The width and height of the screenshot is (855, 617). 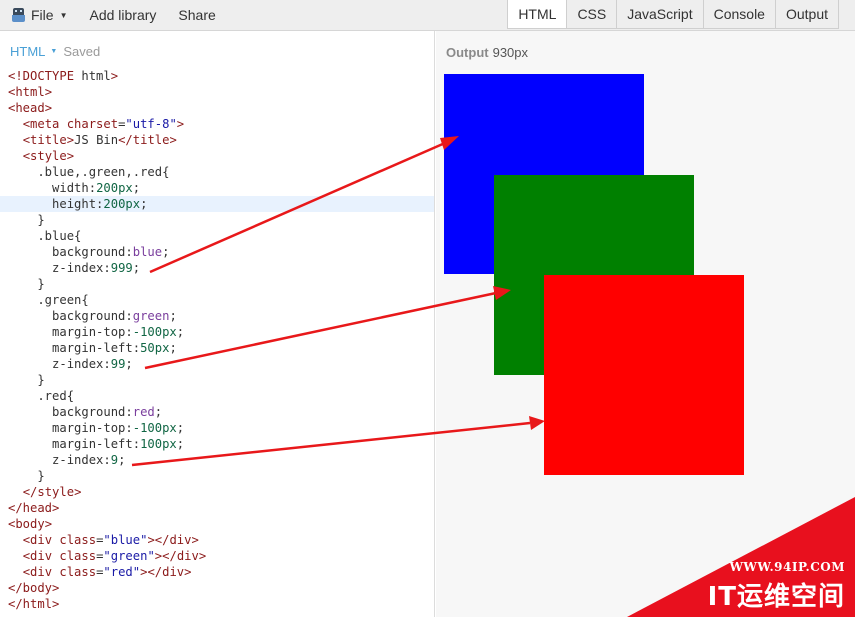 I want to click on tab-output: Output, so click(x=807, y=14).